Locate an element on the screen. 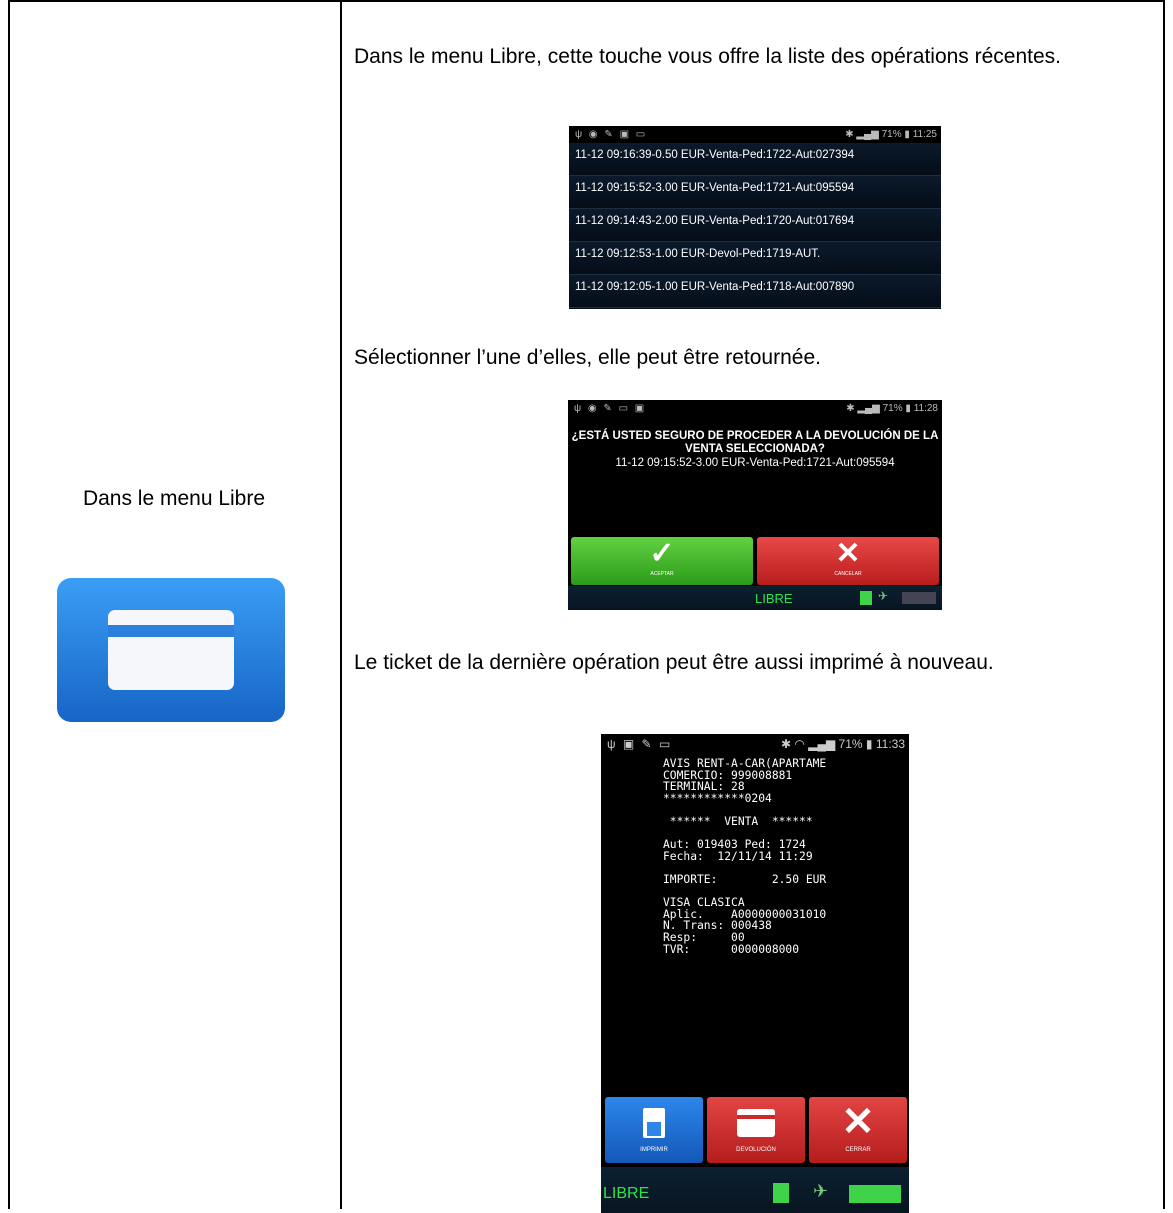 Image resolution: width=1173 pixels, height=1213 pixels. wifi-icon: ◠ is located at coordinates (799, 744).